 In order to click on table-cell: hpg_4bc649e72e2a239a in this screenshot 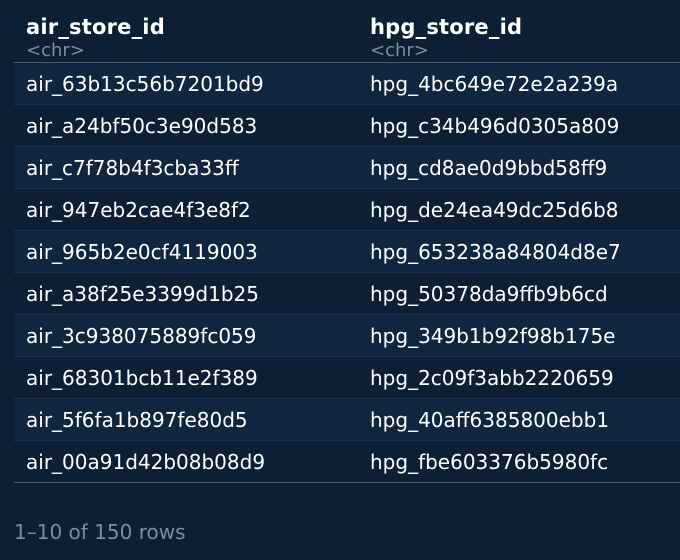, I will do `click(519, 83)`.